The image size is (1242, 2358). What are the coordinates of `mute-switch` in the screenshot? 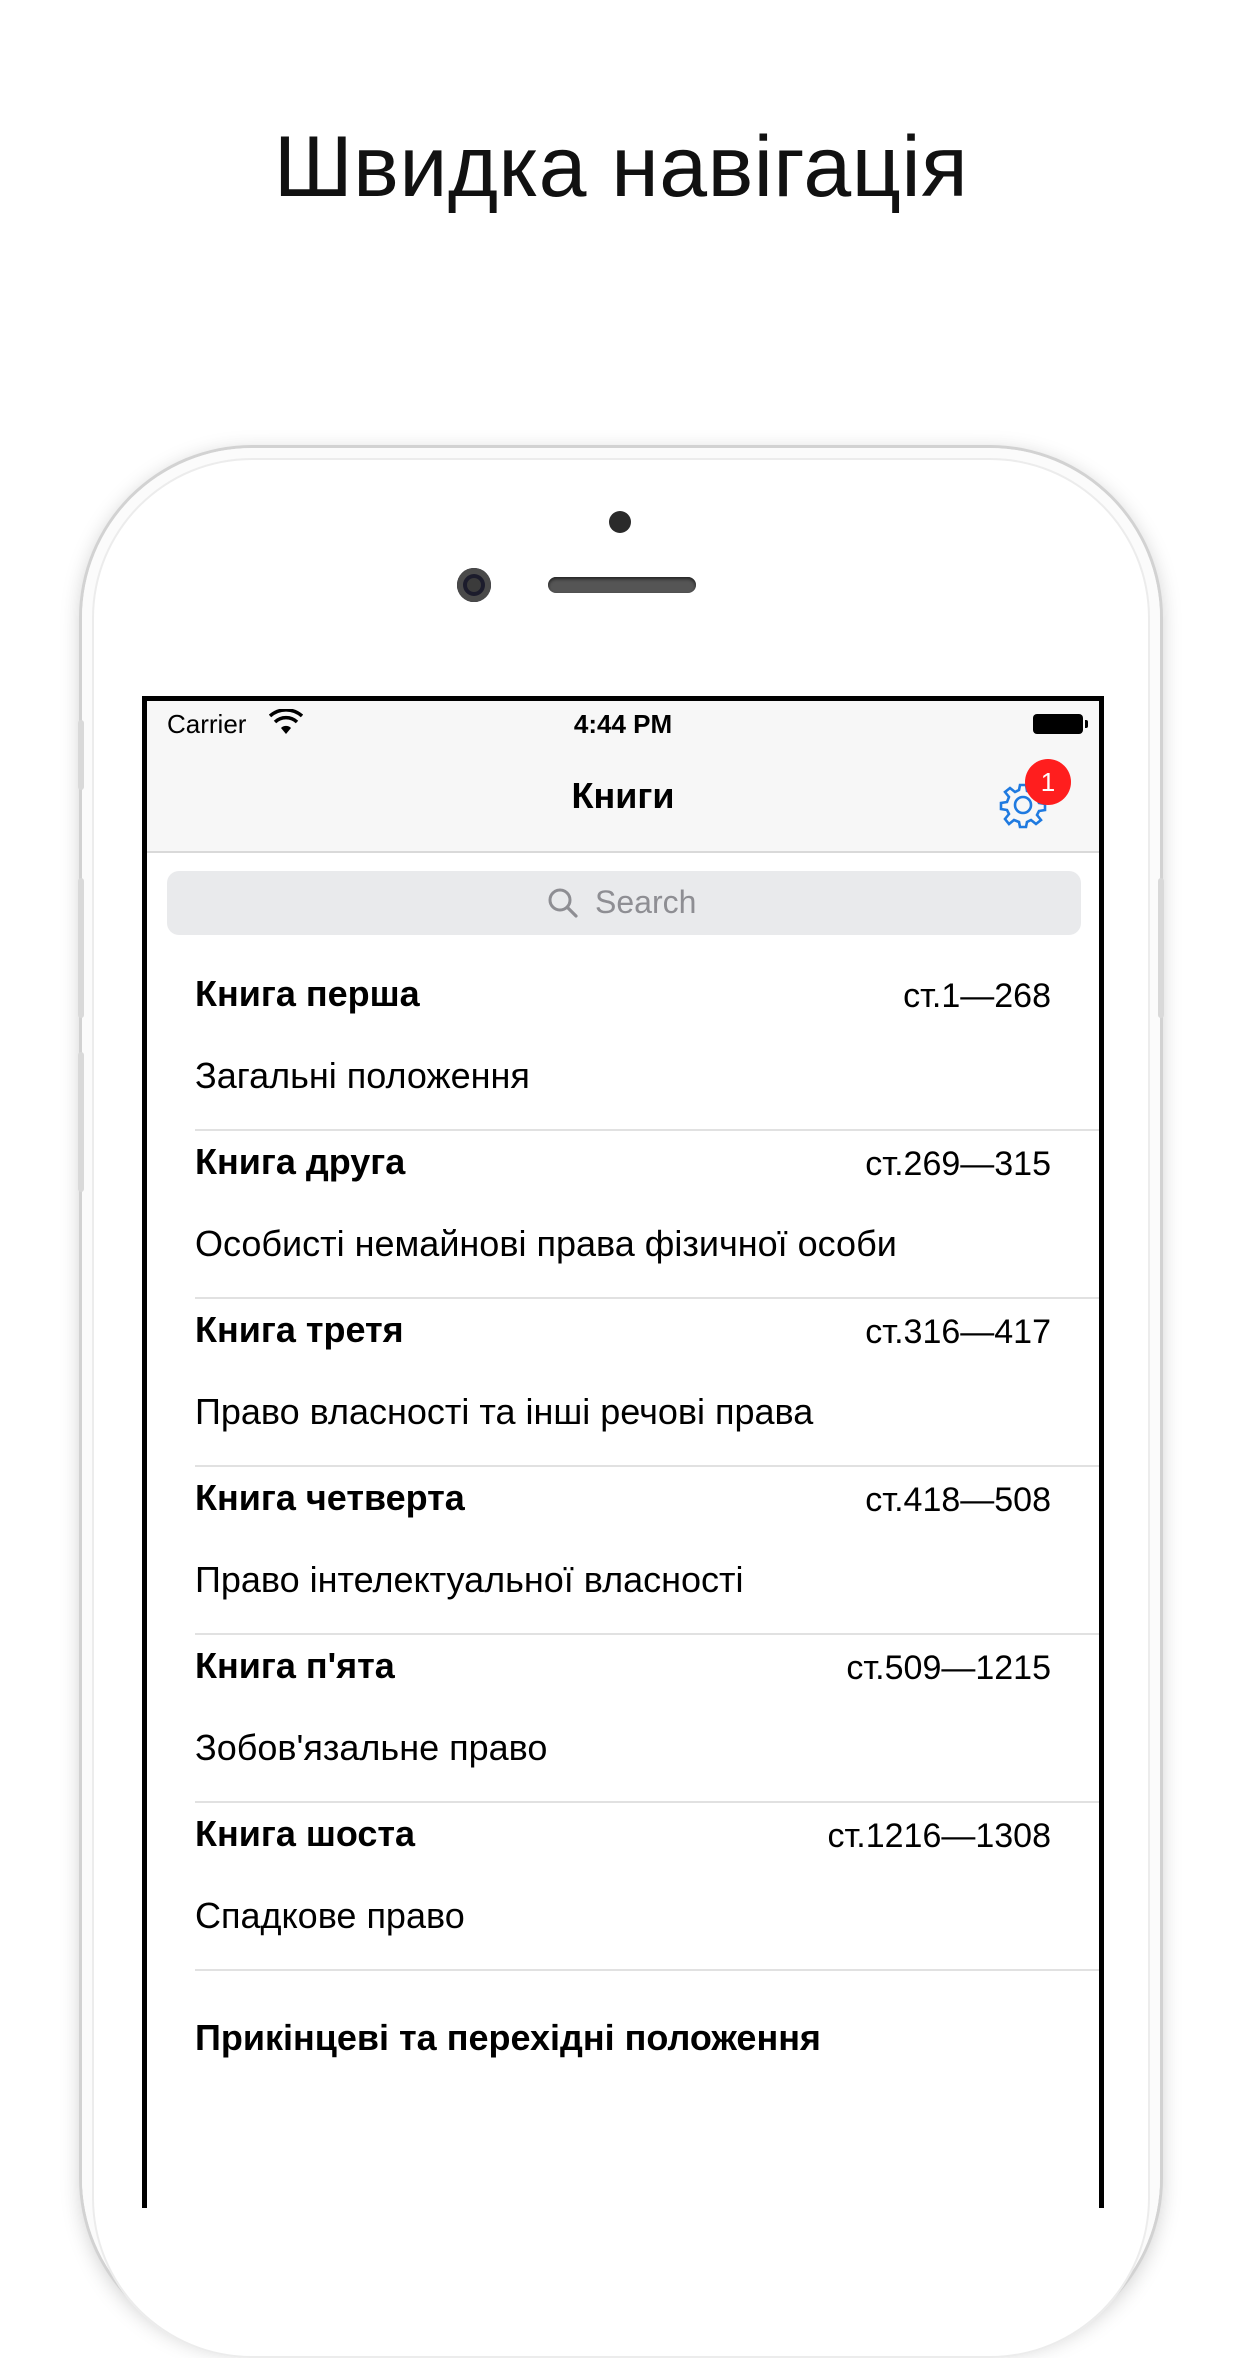 It's located at (81, 755).